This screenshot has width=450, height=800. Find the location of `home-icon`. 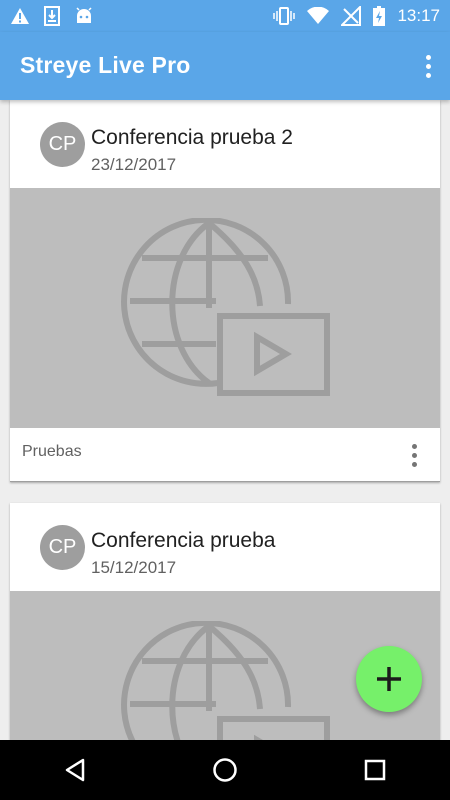

home-icon is located at coordinates (225, 770).